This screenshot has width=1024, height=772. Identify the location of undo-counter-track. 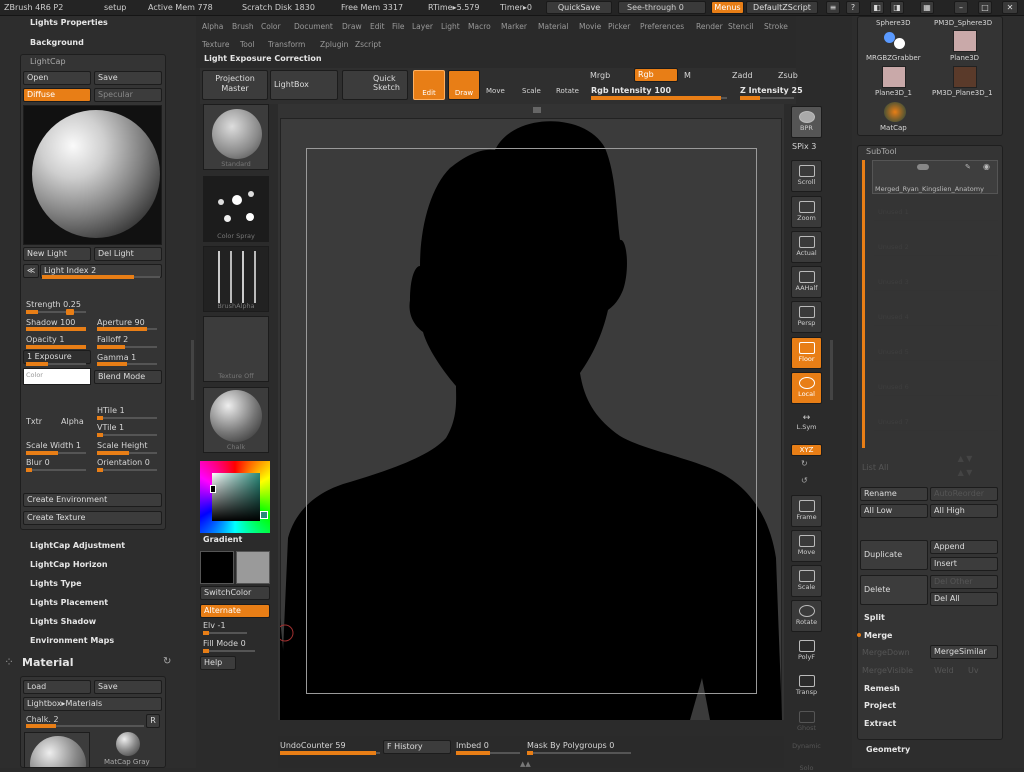
(330, 753).